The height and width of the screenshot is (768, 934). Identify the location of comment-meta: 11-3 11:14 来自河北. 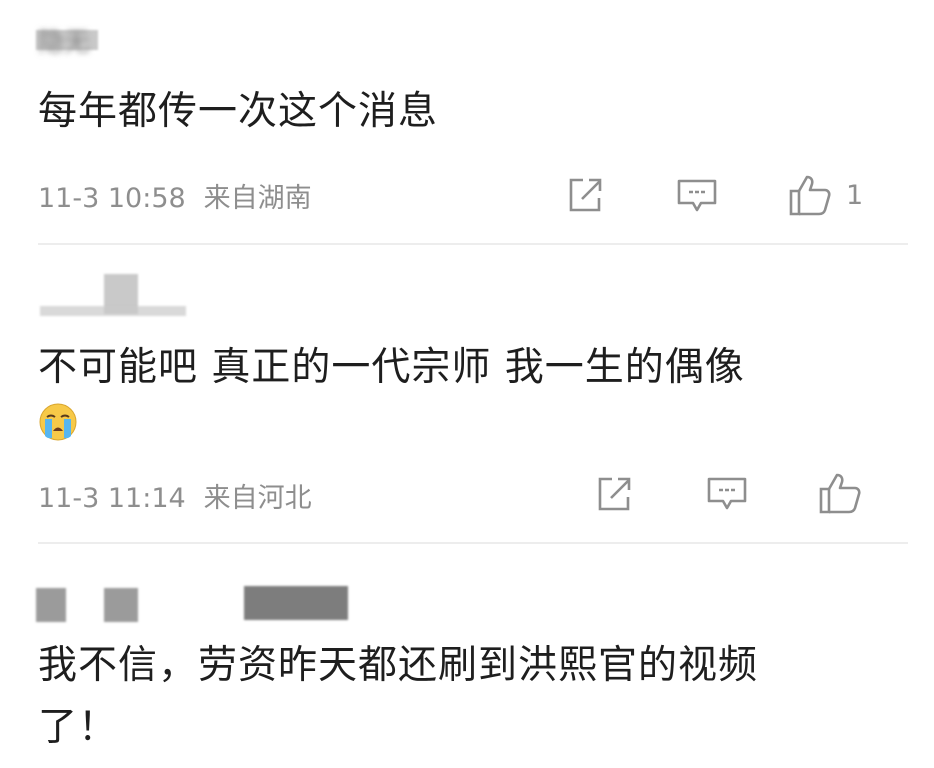
(175, 495).